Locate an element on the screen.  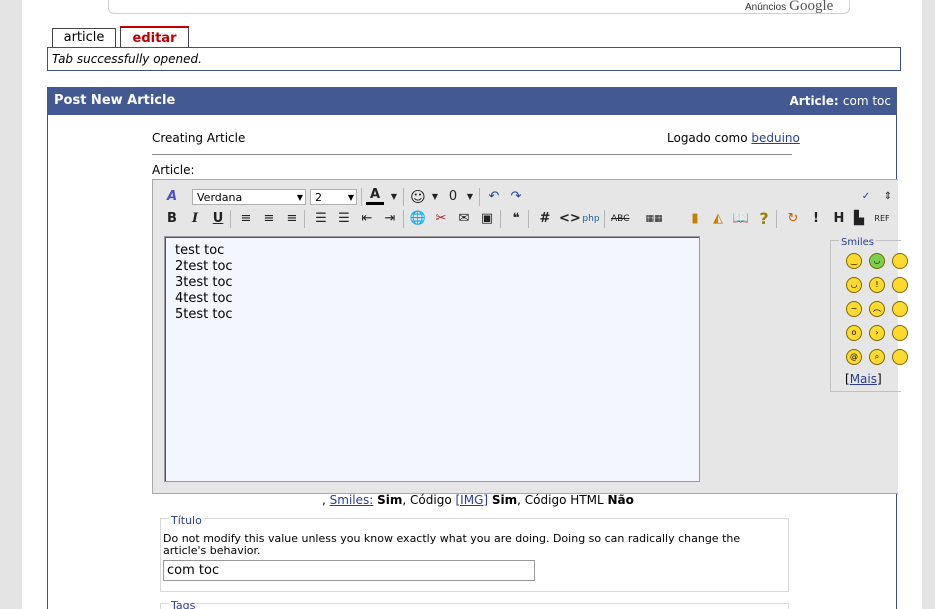
img-link: [IMG] is located at coordinates (472, 500).